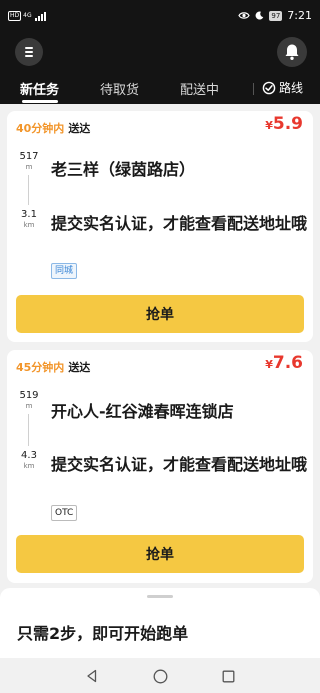 The image size is (320, 693). I want to click on order-price: ¥7.6, so click(284, 363).